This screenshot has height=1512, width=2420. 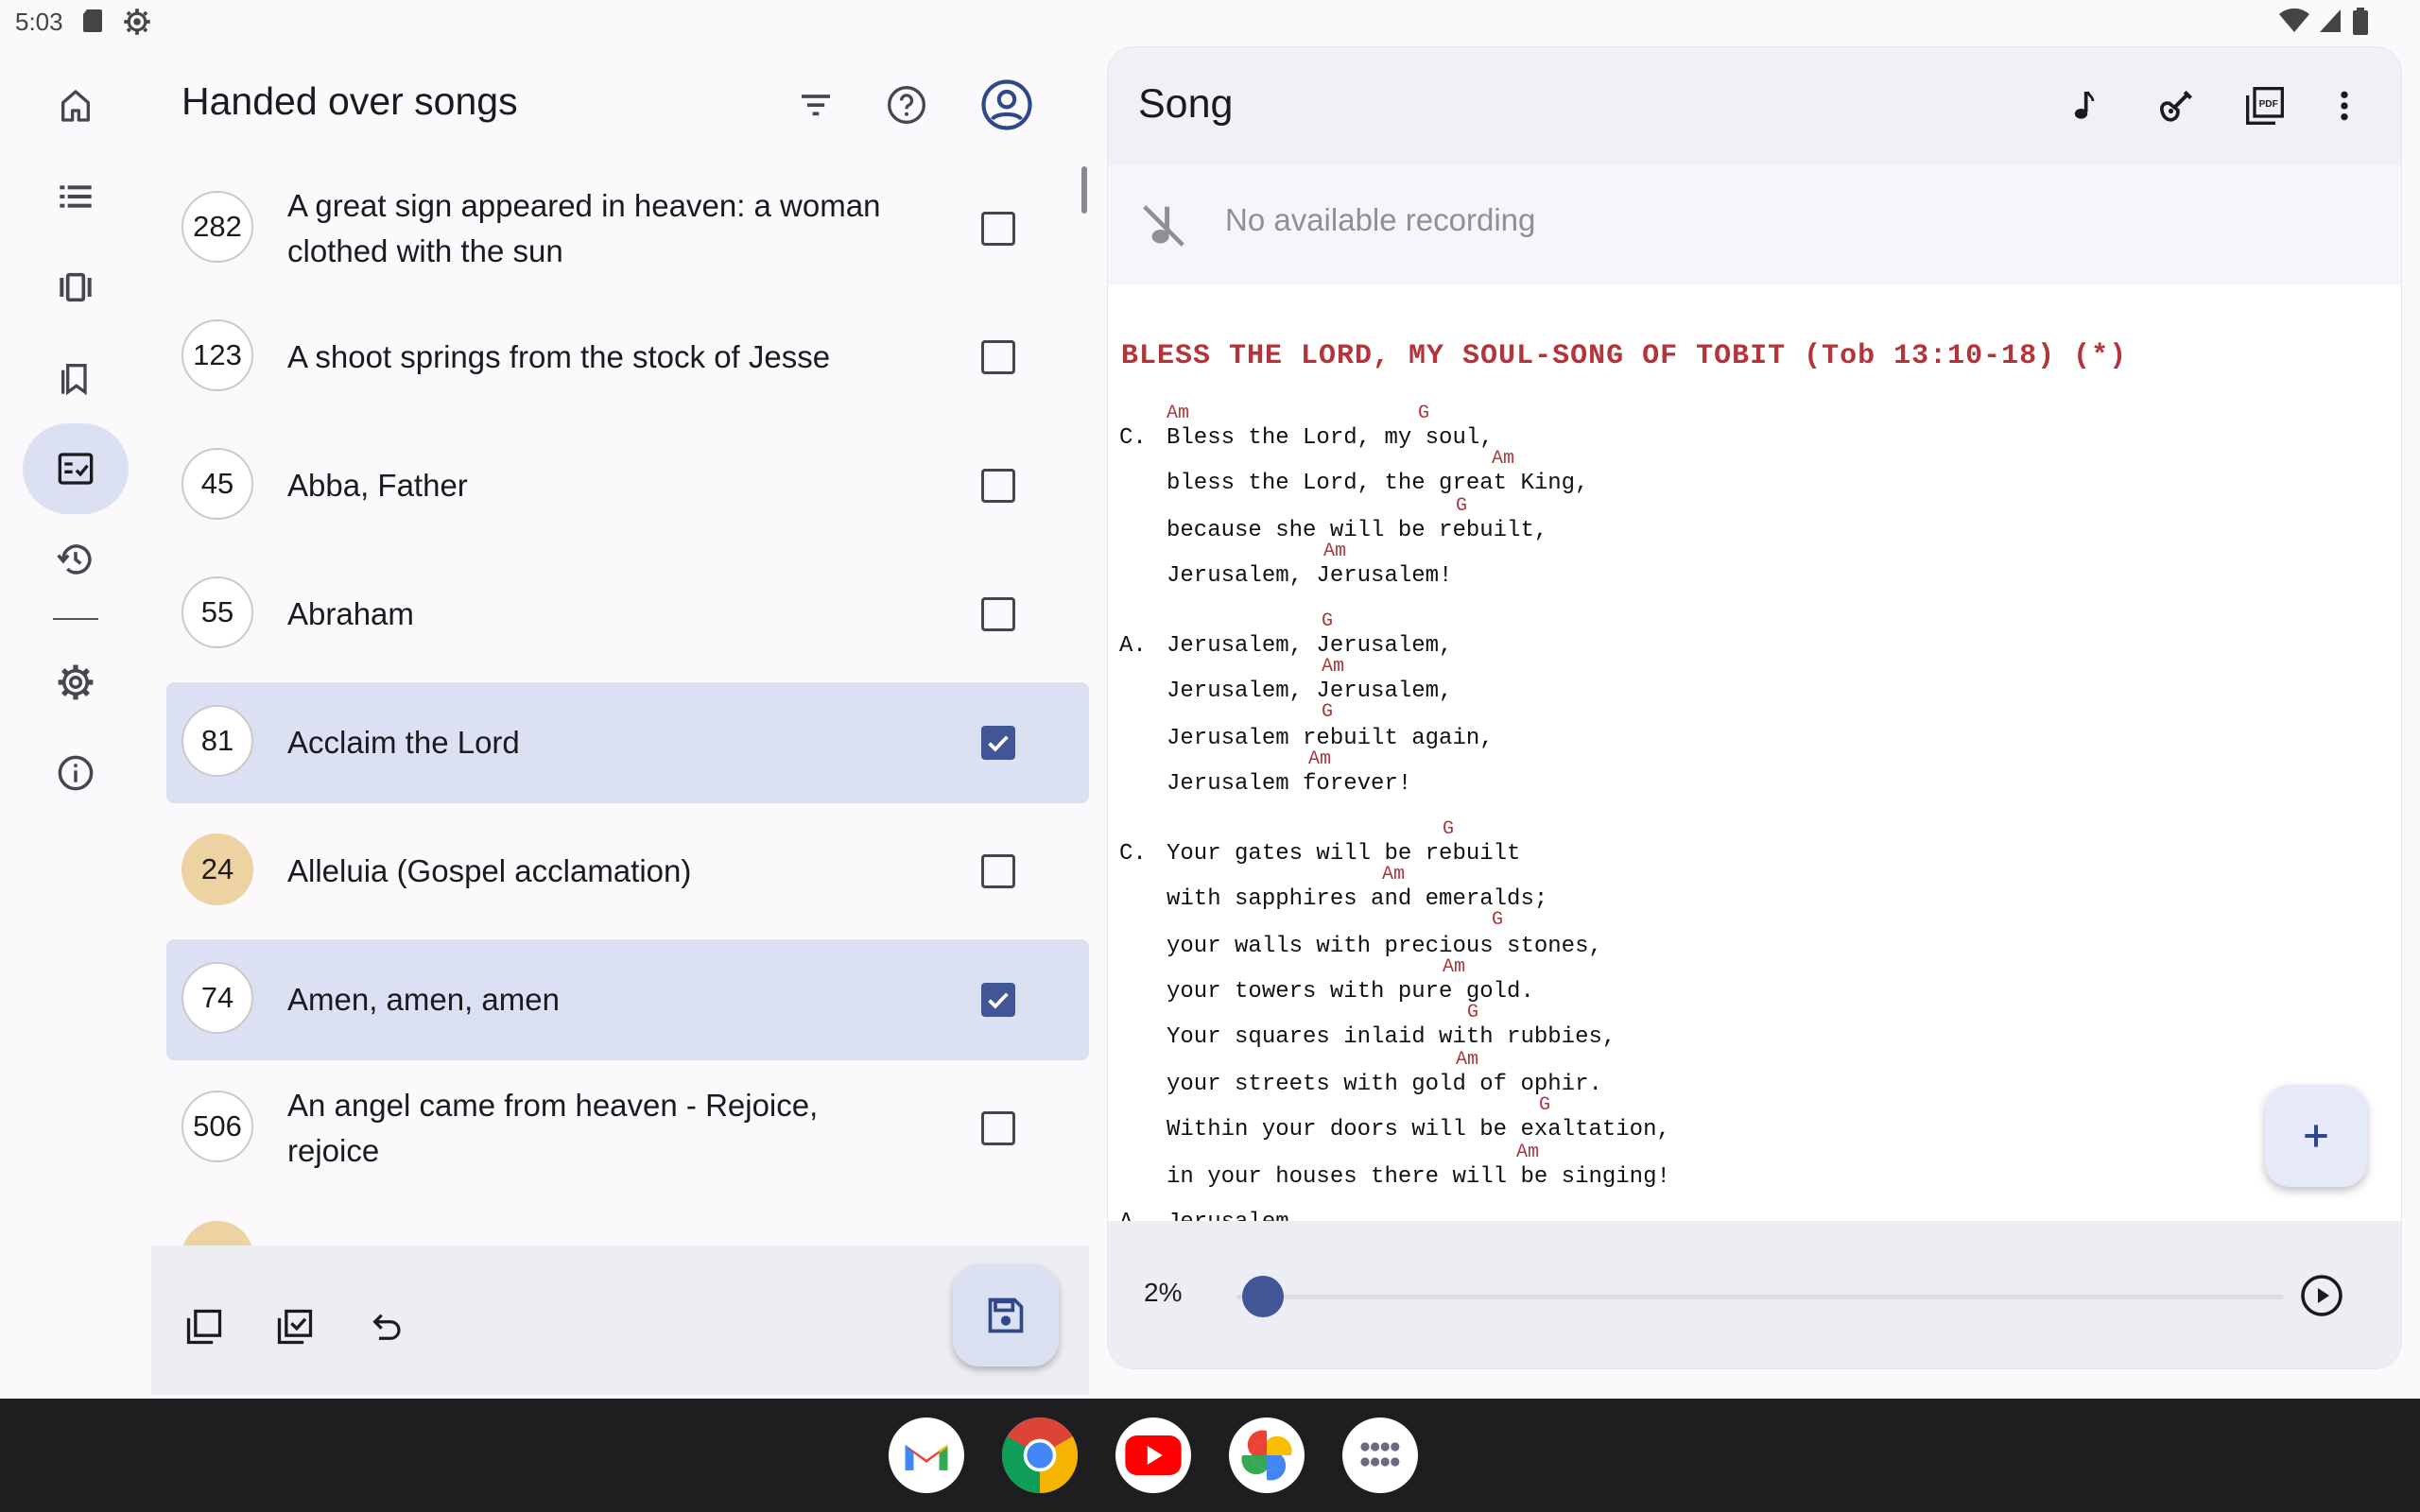 I want to click on scroll-percent: 2%, so click(x=1163, y=1292).